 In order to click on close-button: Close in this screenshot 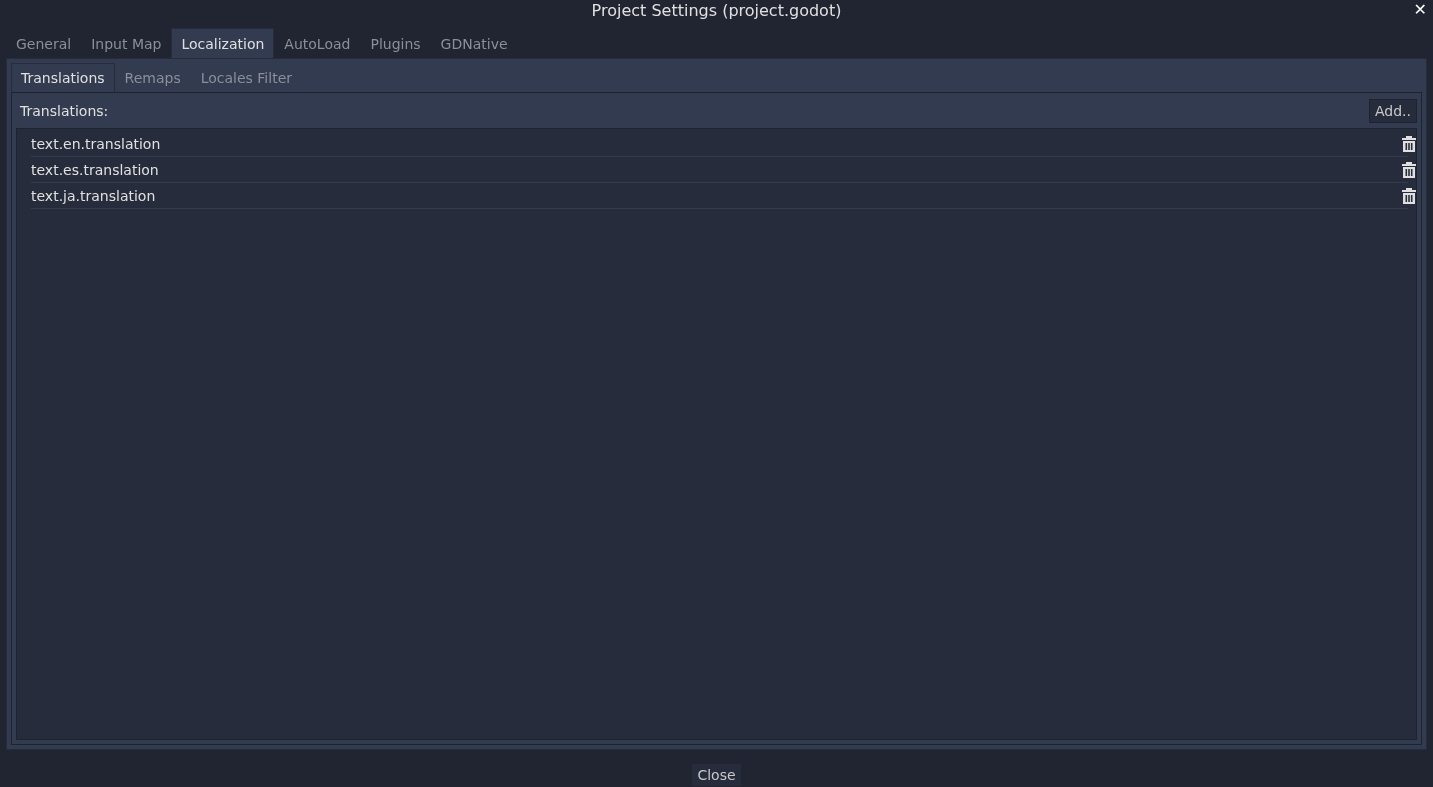, I will do `click(716, 775)`.